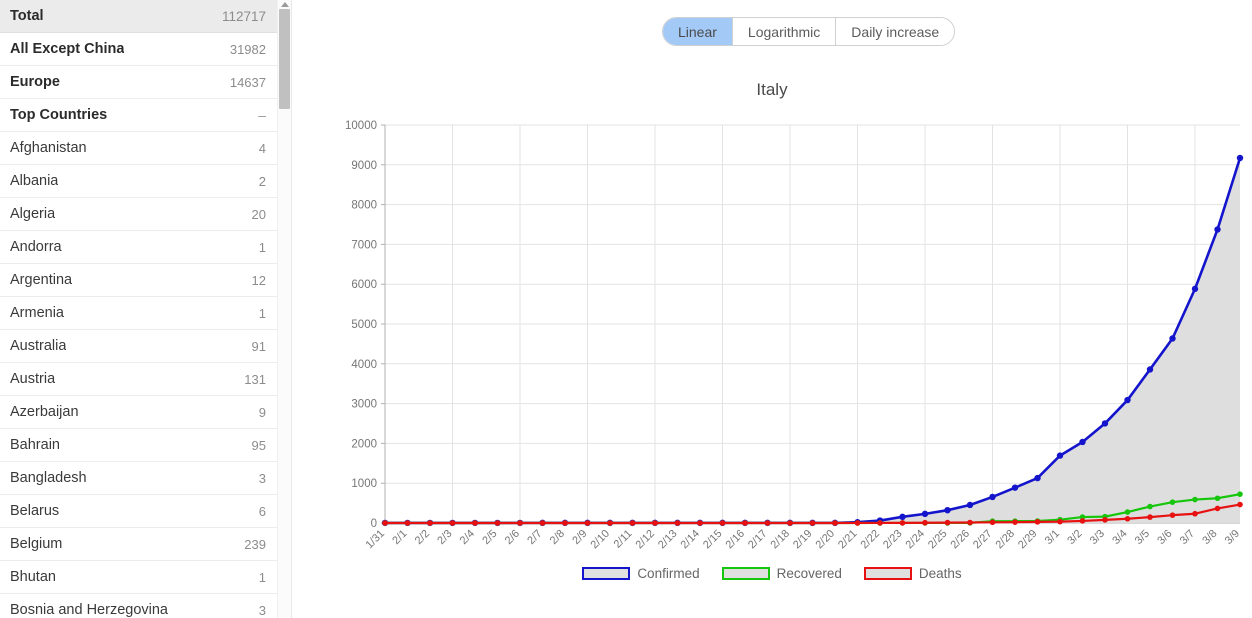 Image resolution: width=1252 pixels, height=618 pixels. Describe the element at coordinates (139, 115) in the screenshot. I see `sidebar-section-header-top-countries: Top Countries –` at that location.